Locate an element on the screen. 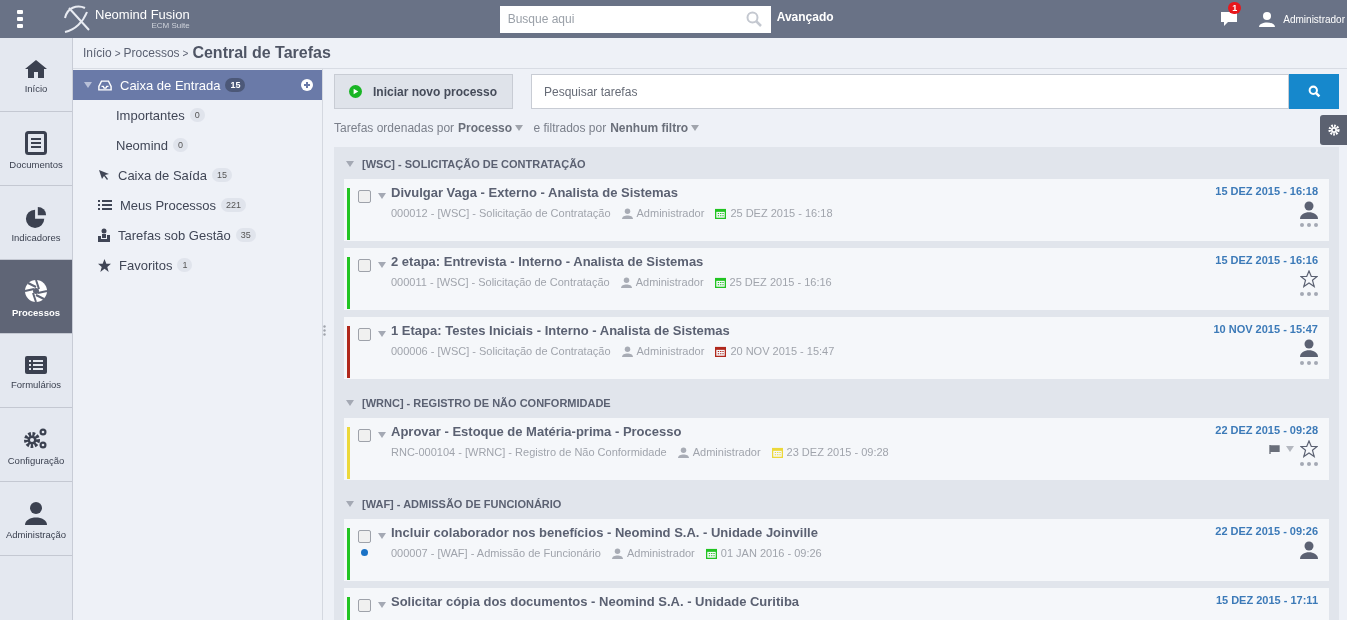  nav-item: Documentos is located at coordinates (36, 149).